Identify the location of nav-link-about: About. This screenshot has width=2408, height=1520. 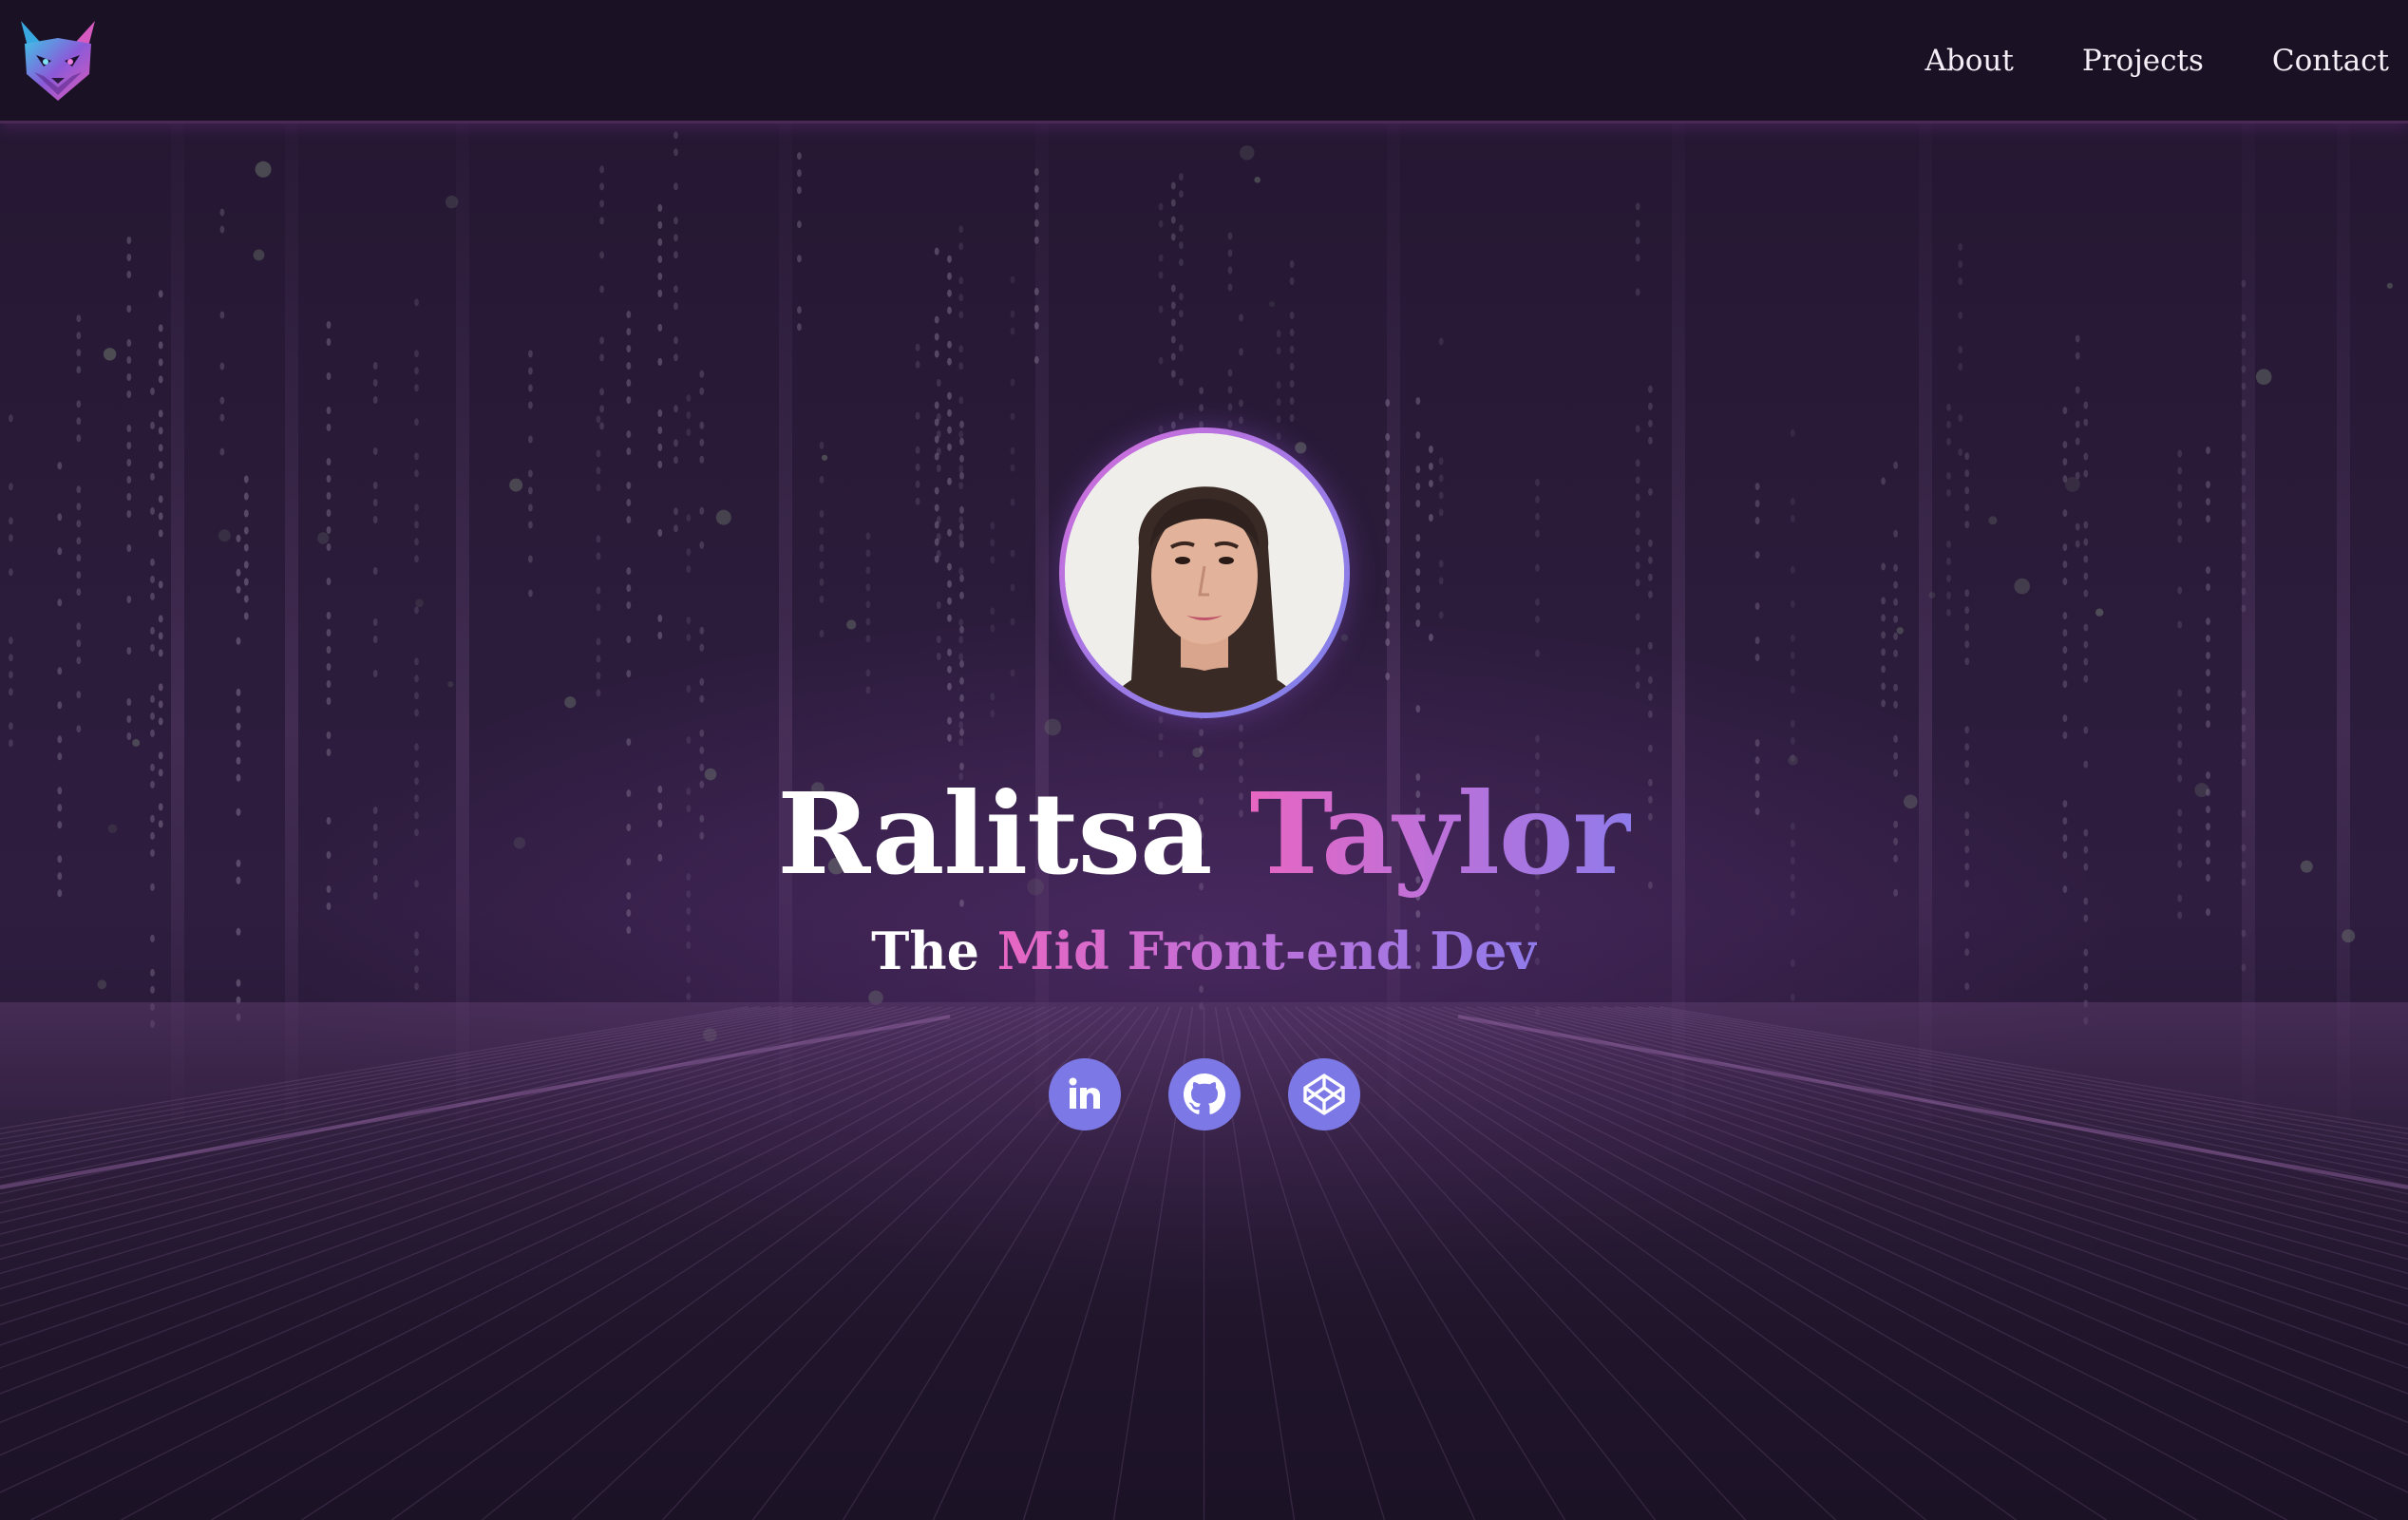
(1969, 61).